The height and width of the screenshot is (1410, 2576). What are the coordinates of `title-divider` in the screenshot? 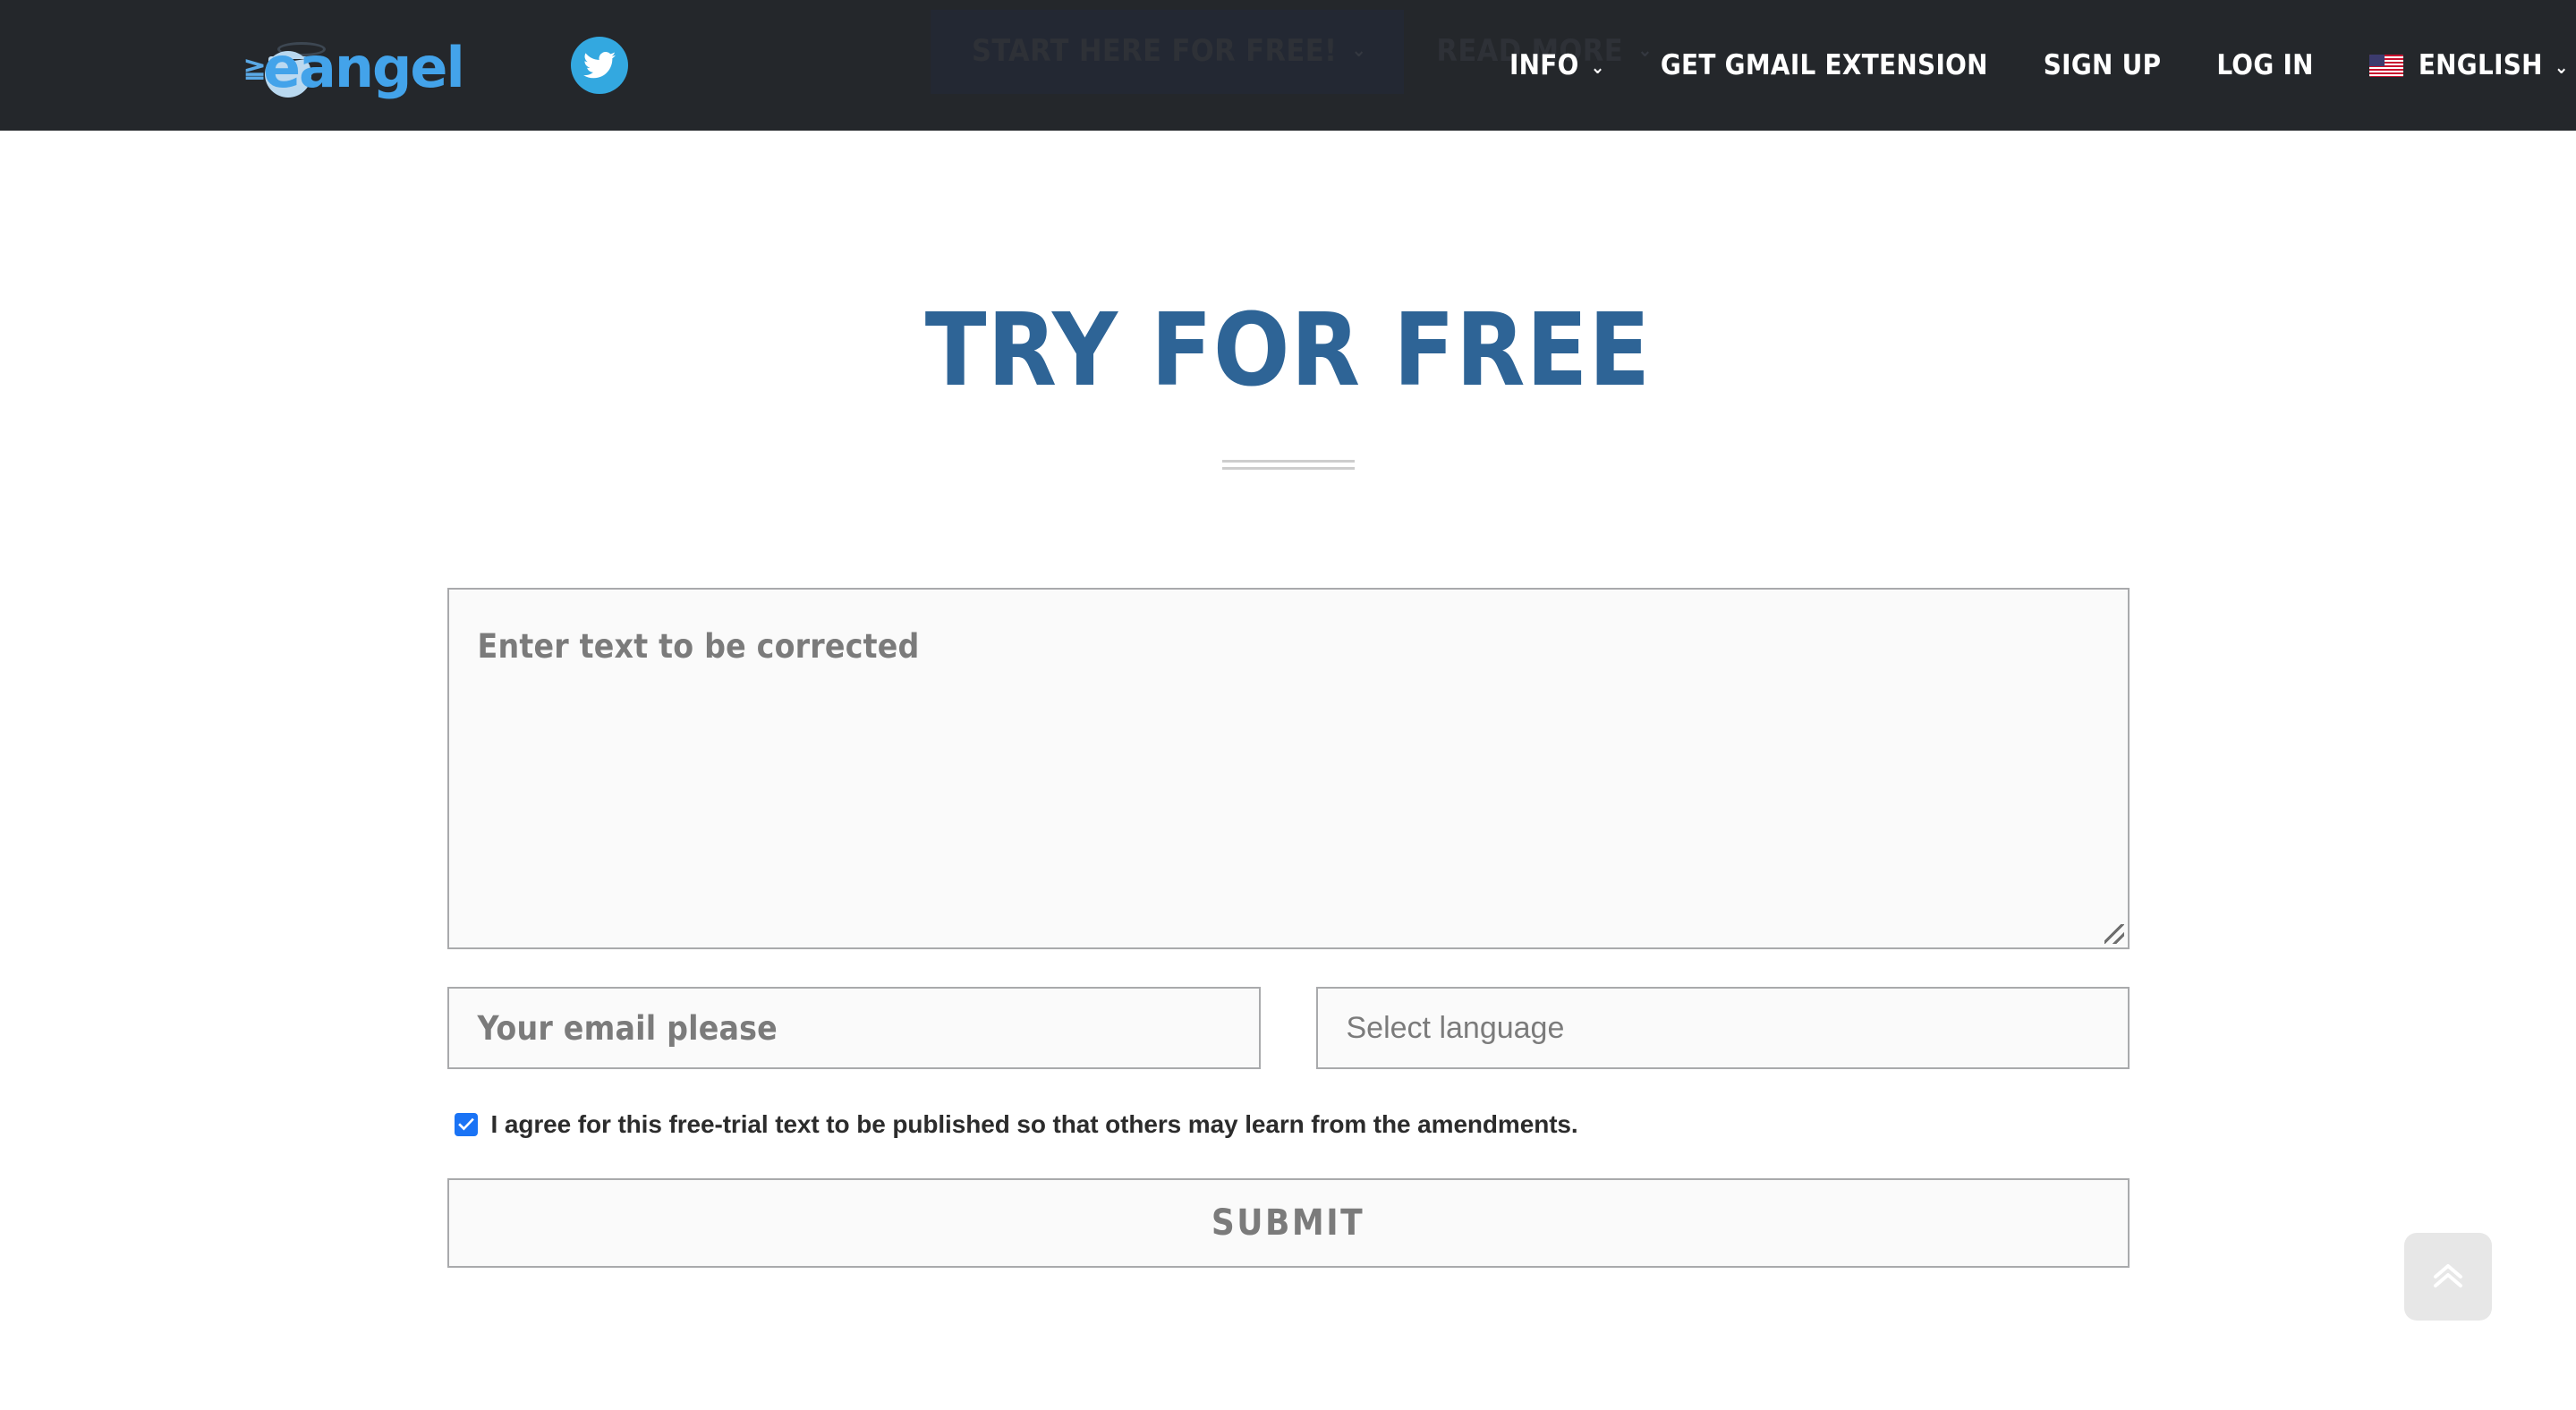 It's located at (1288, 465).